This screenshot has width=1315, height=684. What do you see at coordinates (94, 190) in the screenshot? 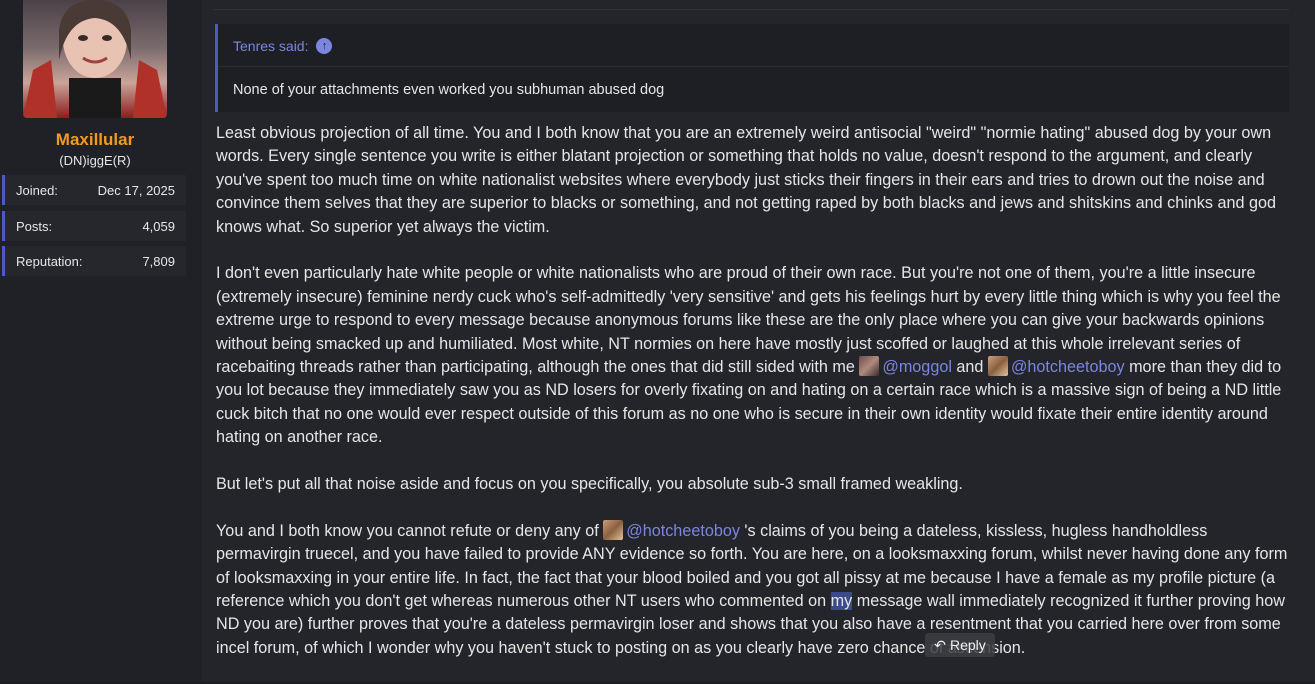
I see `stat-joined: Joined: Dec 17, 2025` at bounding box center [94, 190].